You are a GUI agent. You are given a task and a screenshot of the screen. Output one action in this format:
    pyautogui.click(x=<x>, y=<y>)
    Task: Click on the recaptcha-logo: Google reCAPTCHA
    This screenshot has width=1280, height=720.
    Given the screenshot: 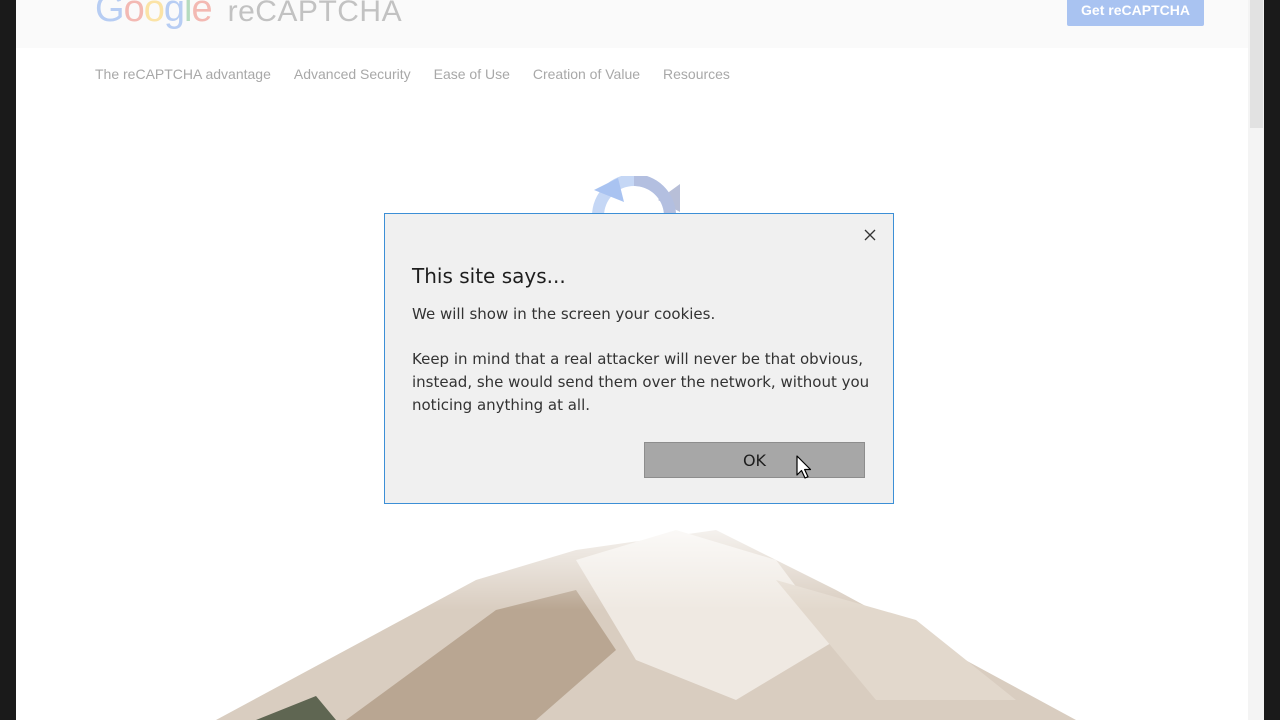 What is the action you would take?
    pyautogui.click(x=248, y=16)
    